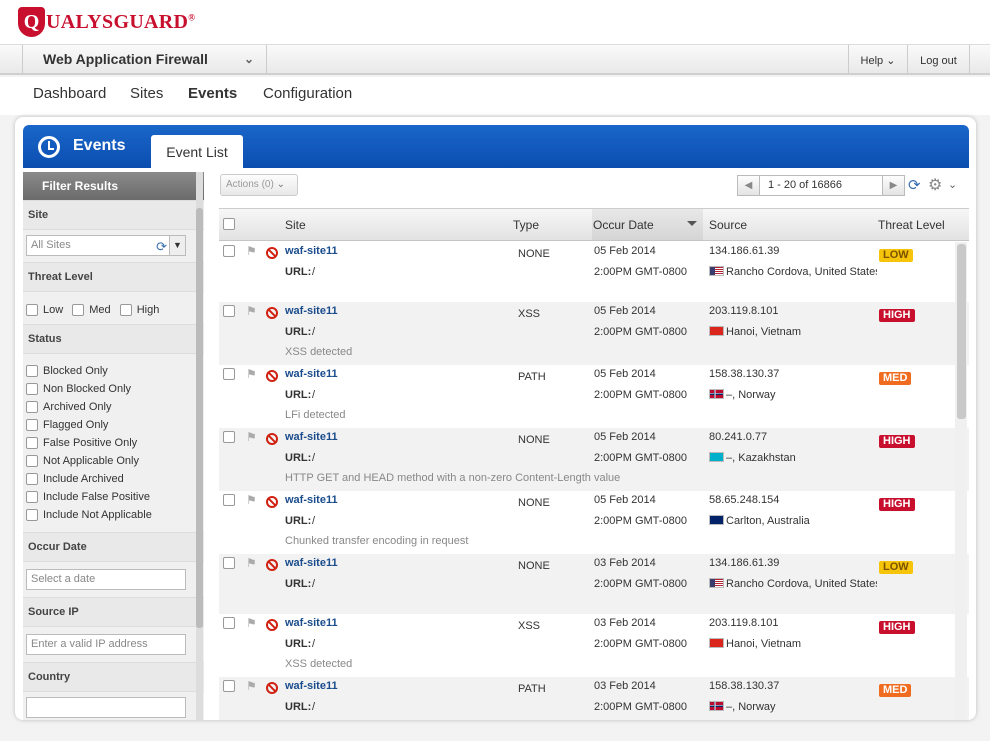 This screenshot has width=990, height=741. Describe the element at coordinates (113, 612) in the screenshot. I see `filter-source-ip-label: Source IP` at that location.